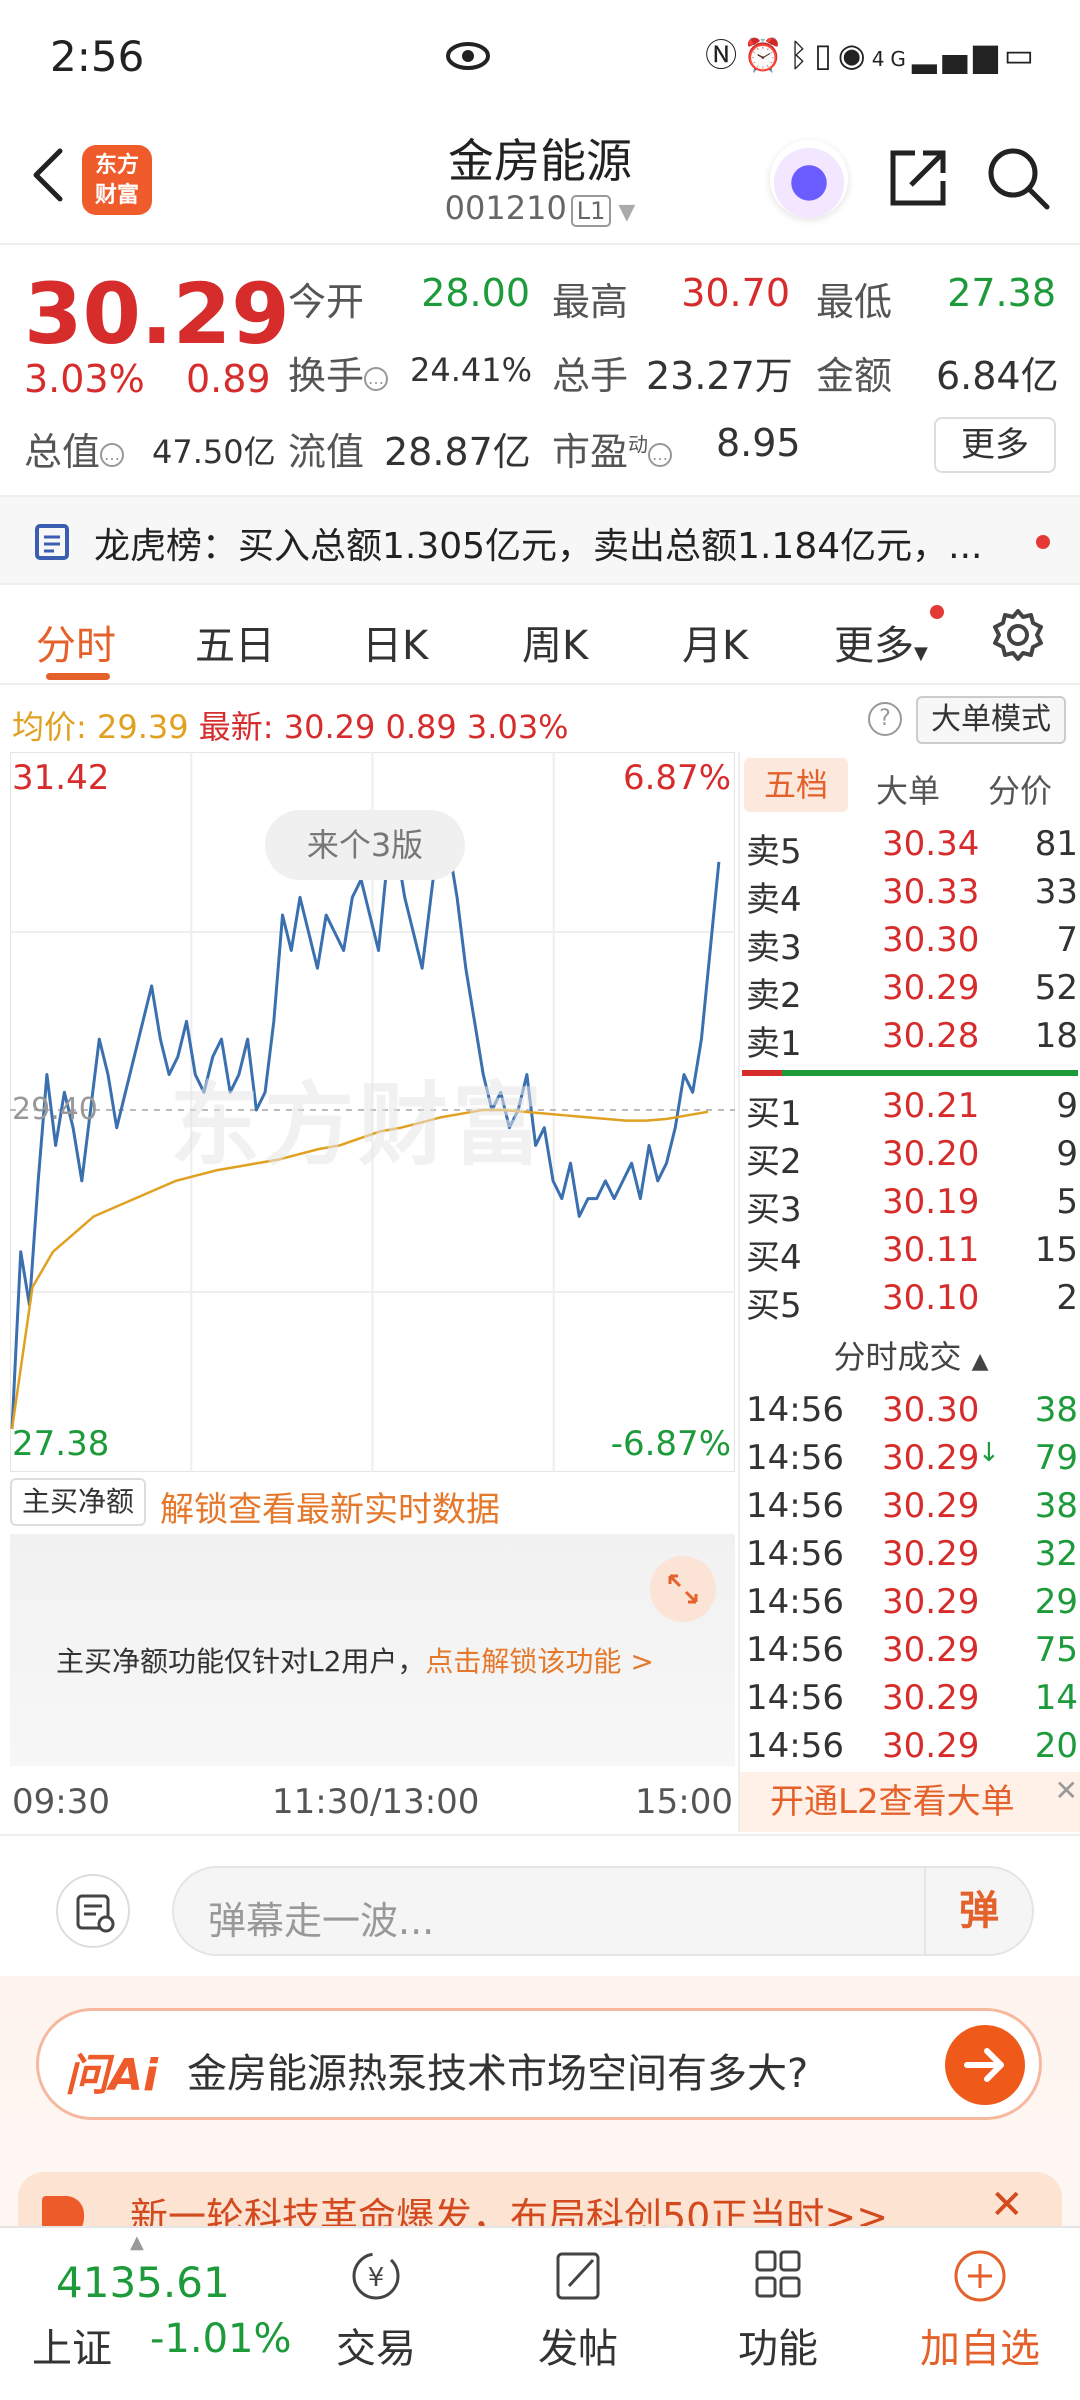 Image resolution: width=1080 pixels, height=2400 pixels. I want to click on open-value: 28.00, so click(475, 293).